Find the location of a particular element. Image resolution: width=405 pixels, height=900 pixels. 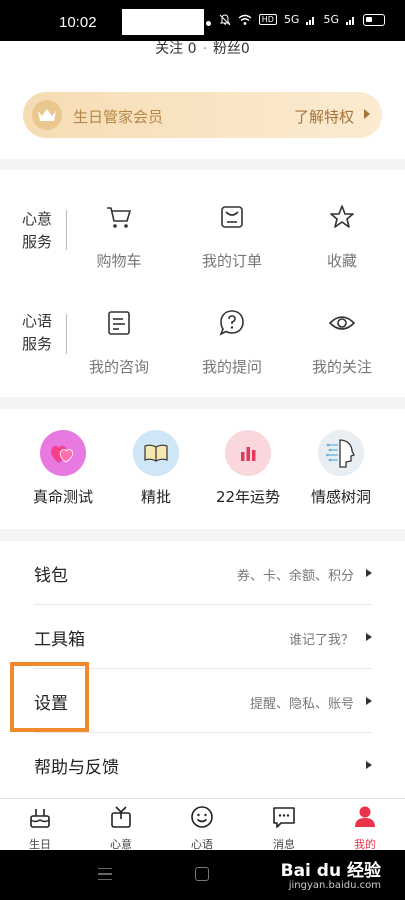

redacted-area is located at coordinates (163, 22).